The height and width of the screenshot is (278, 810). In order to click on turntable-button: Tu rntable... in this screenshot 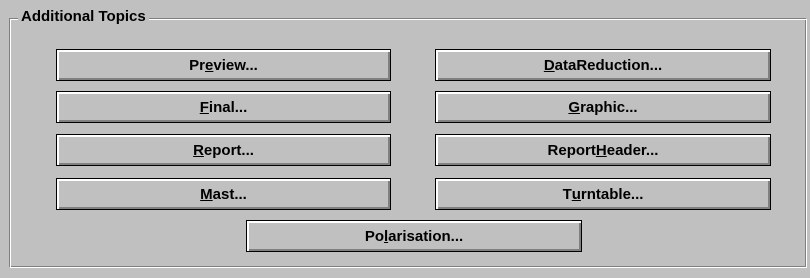, I will do `click(603, 194)`.